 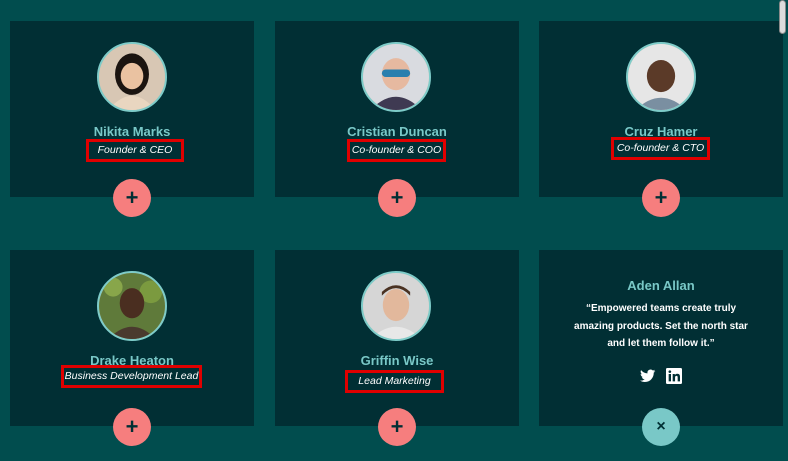 What do you see at coordinates (397, 131) in the screenshot?
I see `member-name: Cristian Duncan` at bounding box center [397, 131].